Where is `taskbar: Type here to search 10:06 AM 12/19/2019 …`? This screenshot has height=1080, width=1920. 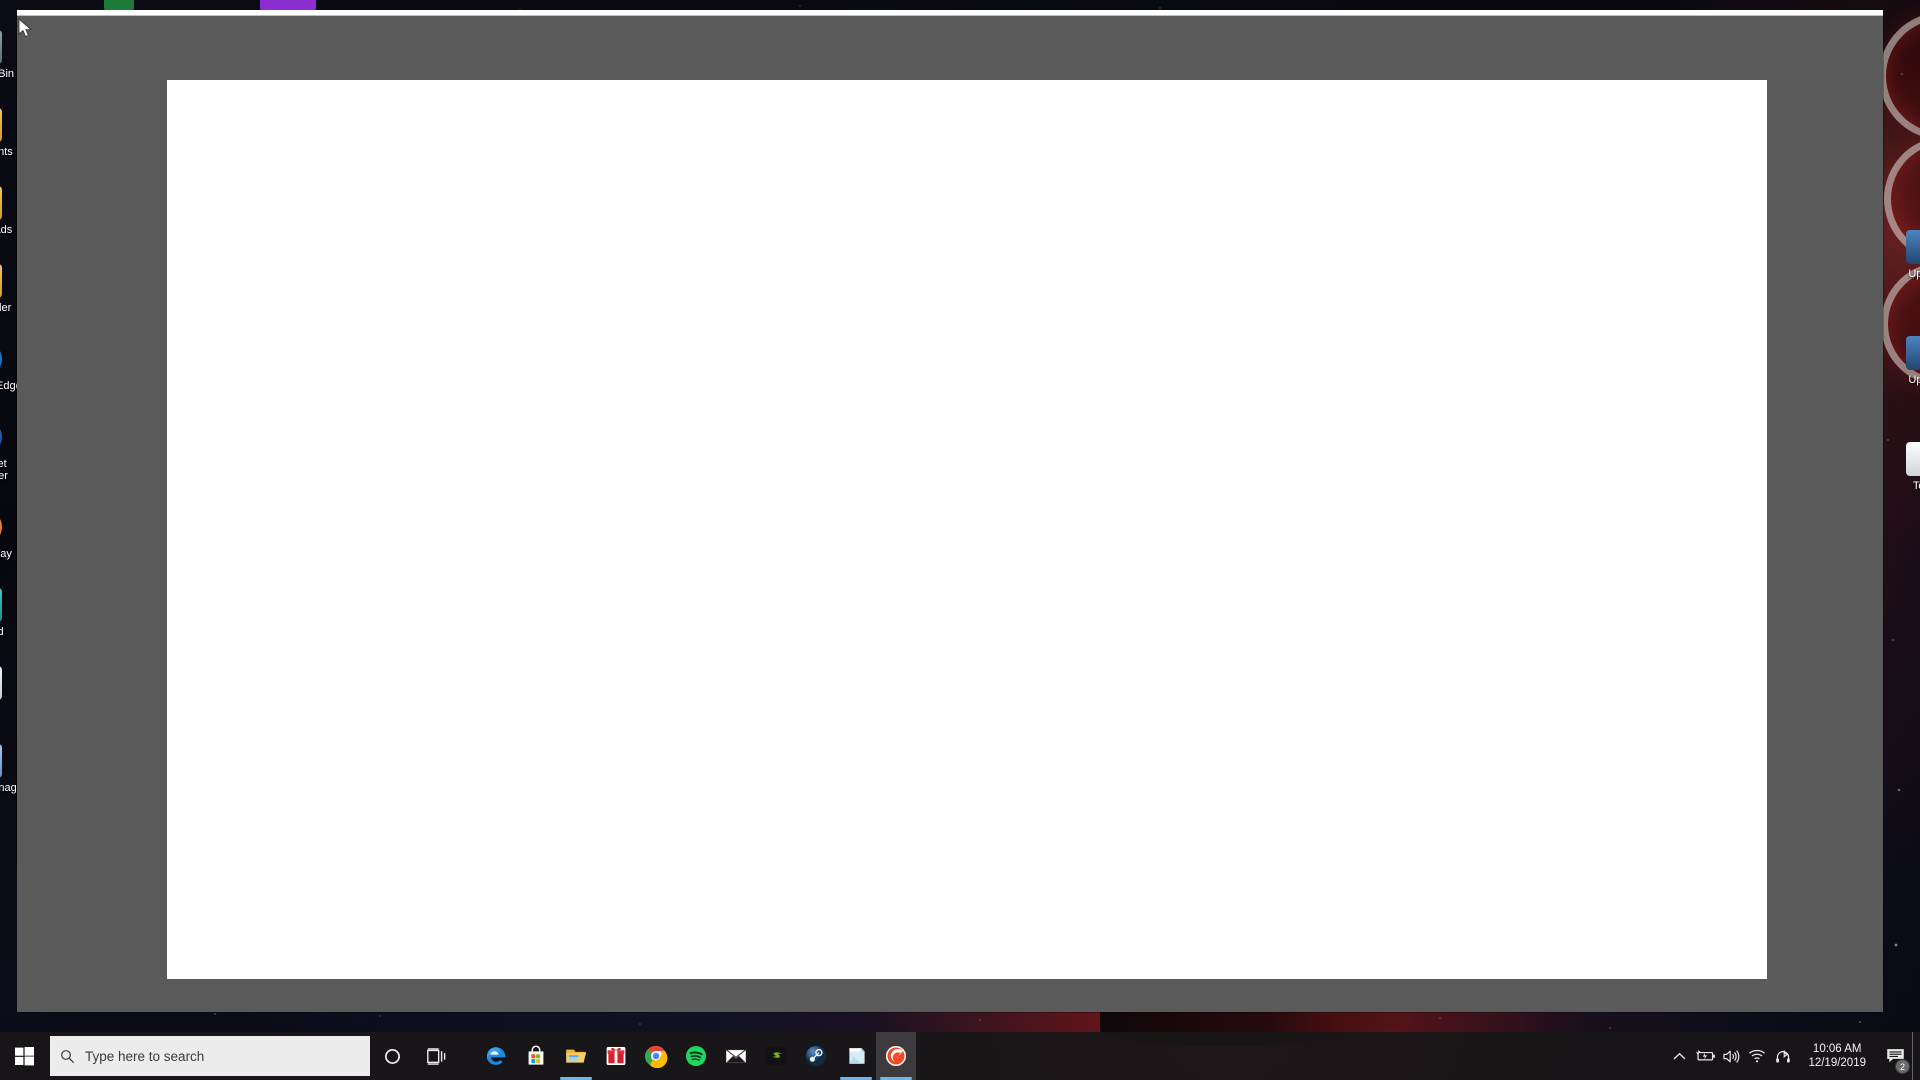 taskbar: Type here to search 10:06 AM 12/19/2019 … is located at coordinates (960, 1056).